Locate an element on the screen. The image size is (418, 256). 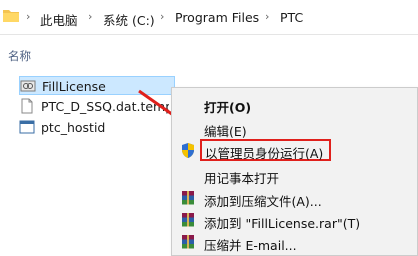
menu-item-add-to-rar: 添加到 "FillLicense.rar"(T) is located at coordinates (295, 220).